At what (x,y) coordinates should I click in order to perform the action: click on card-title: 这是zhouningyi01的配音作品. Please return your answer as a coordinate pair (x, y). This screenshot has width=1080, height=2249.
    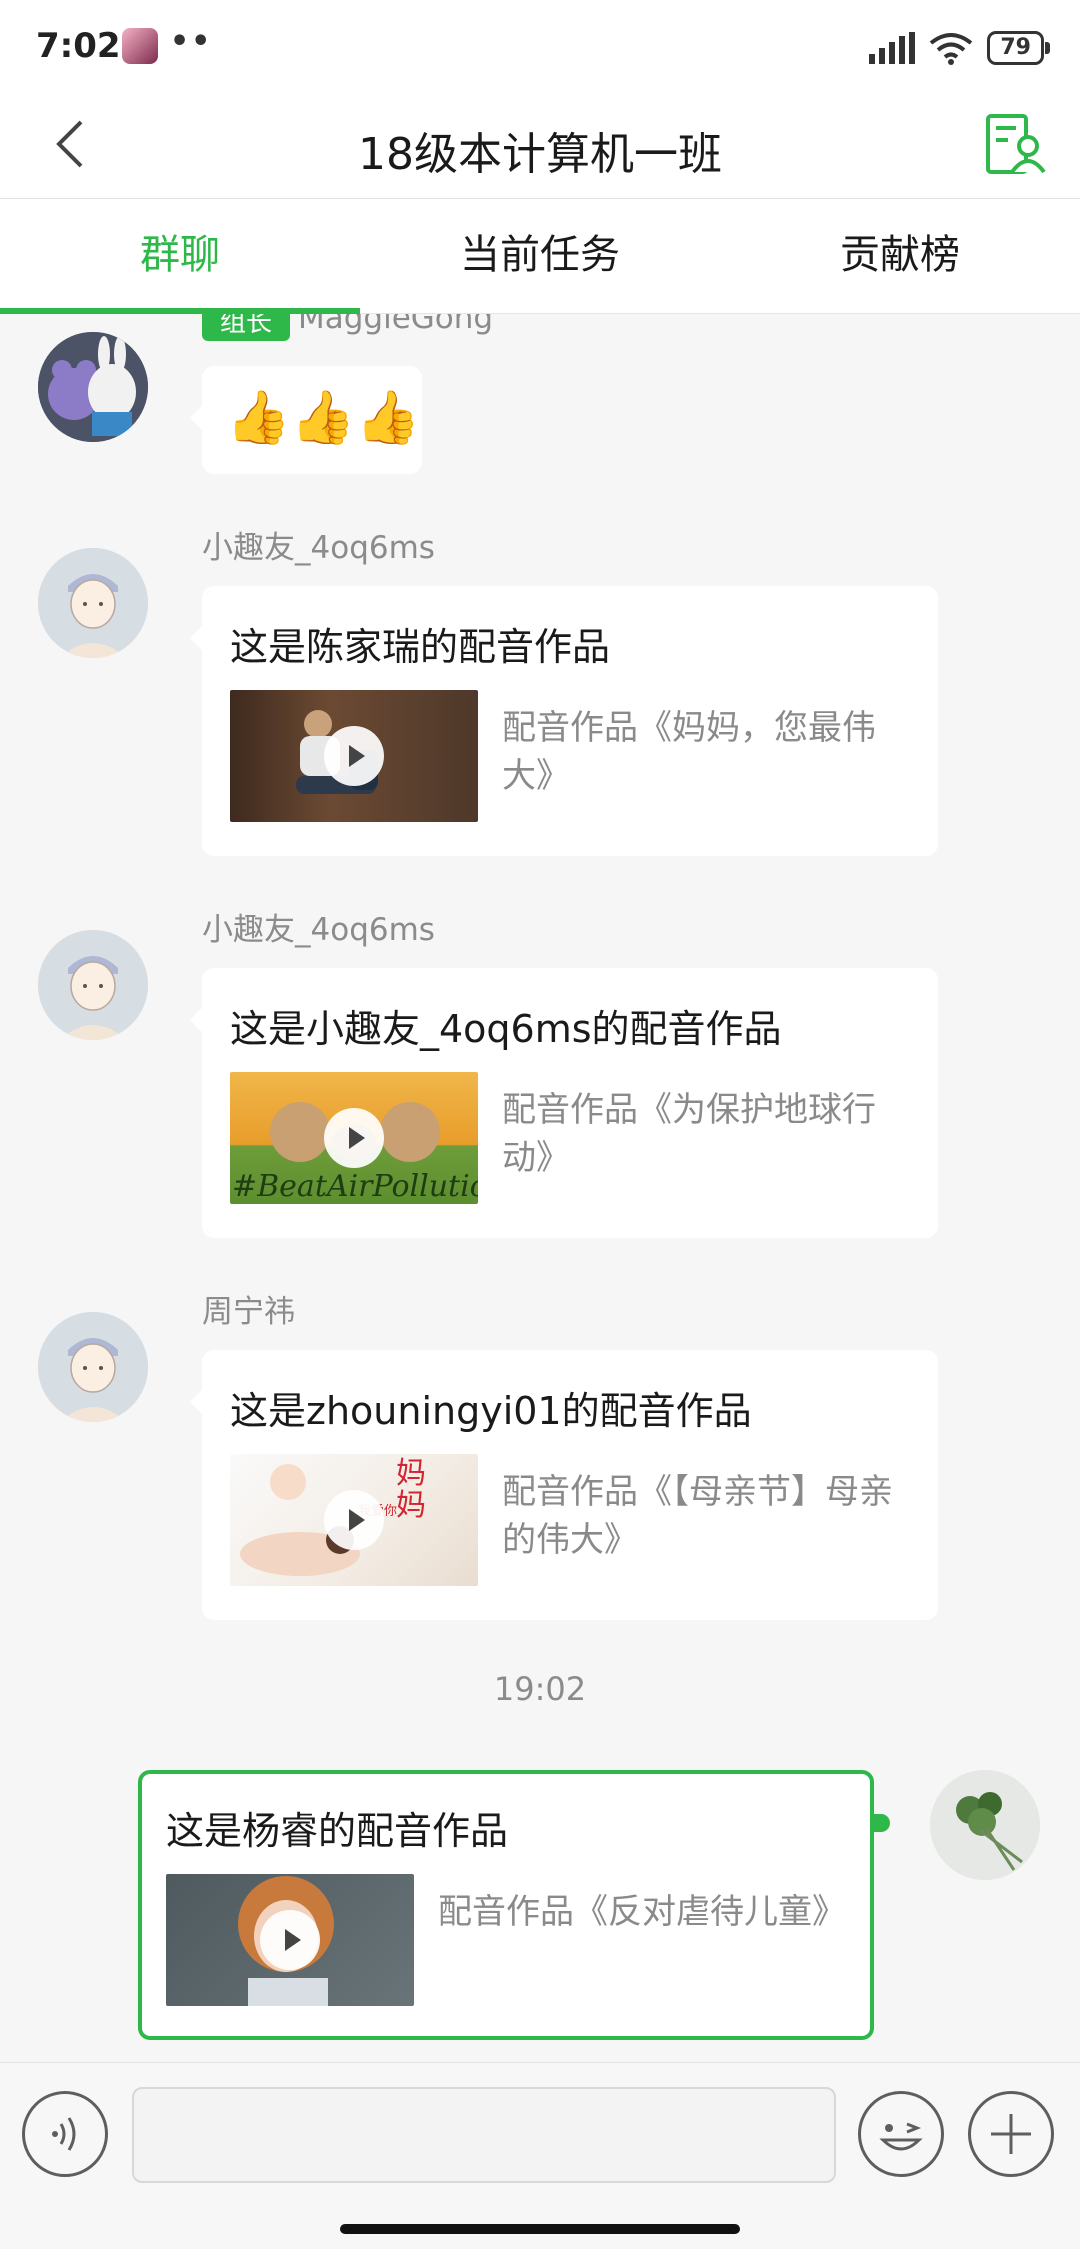
    Looking at the image, I should click on (491, 1411).